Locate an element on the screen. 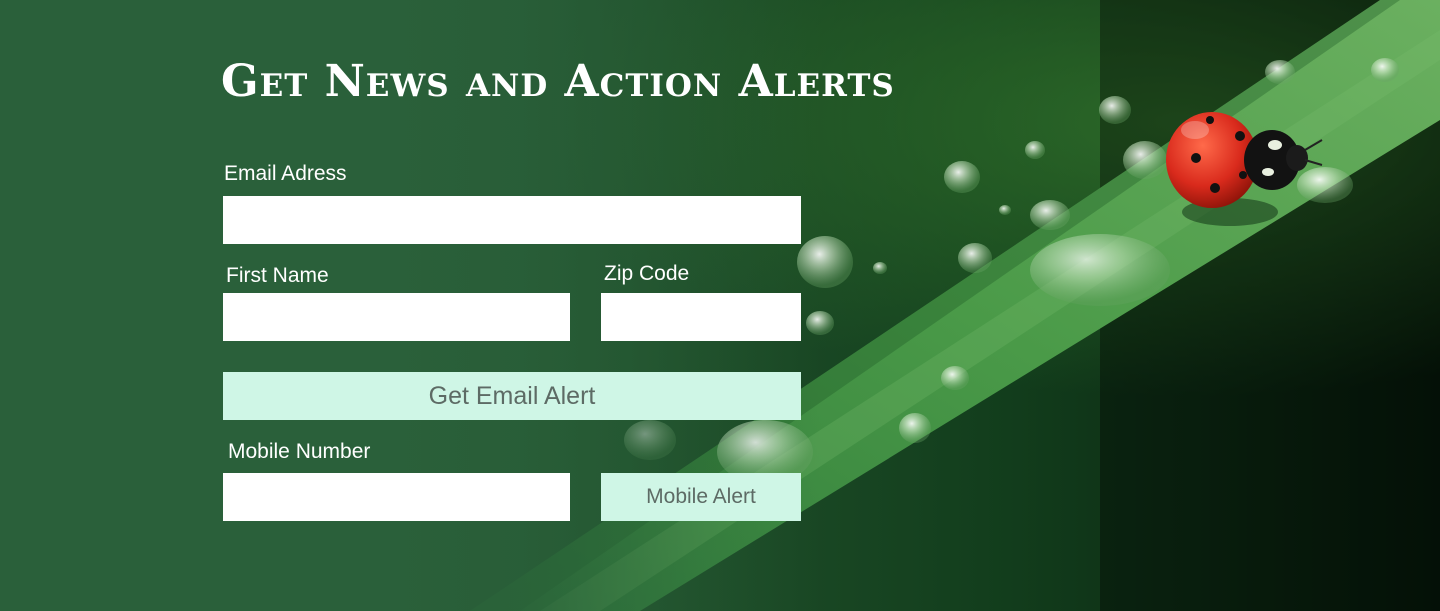 This screenshot has width=1440, height=611. mobile-number-input is located at coordinates (396, 497).